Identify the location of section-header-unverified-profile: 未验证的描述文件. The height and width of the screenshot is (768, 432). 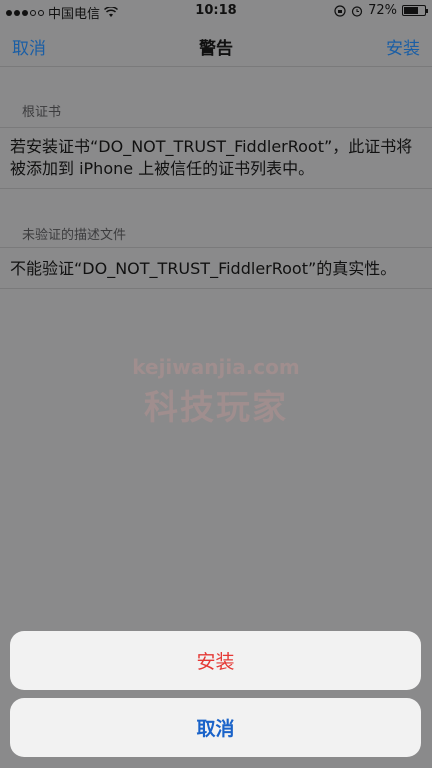
(74, 235).